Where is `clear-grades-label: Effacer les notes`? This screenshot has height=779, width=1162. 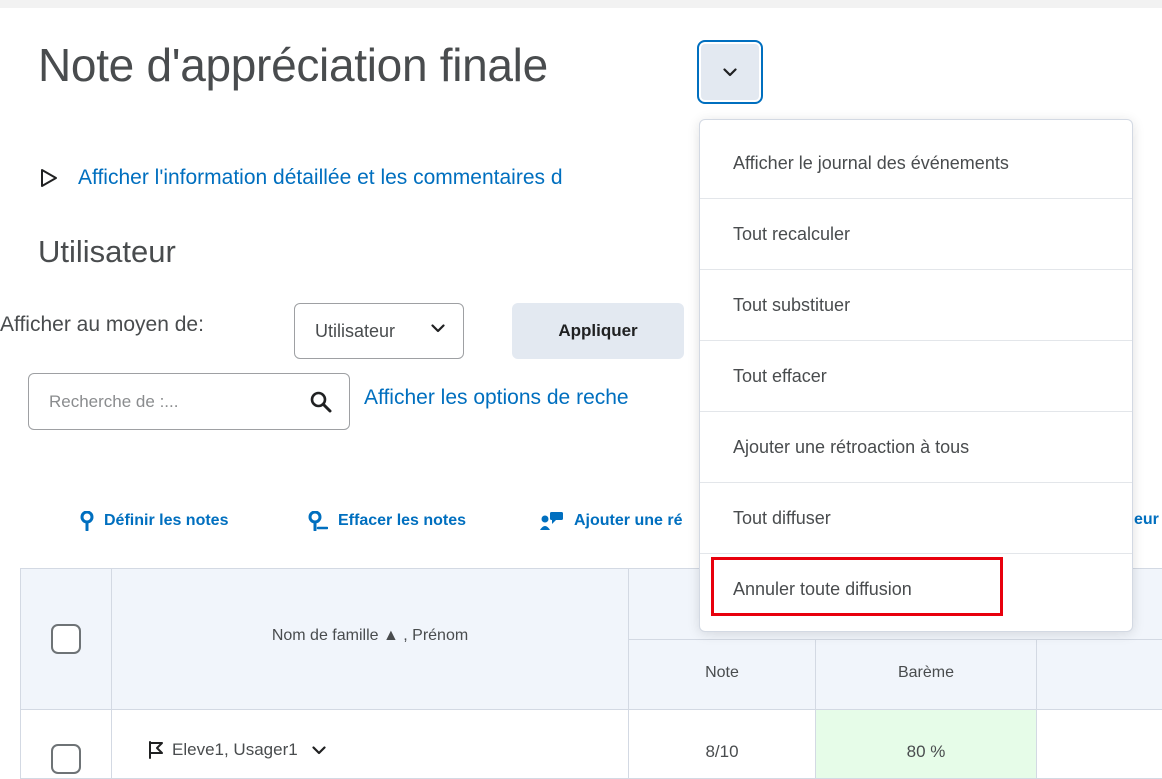 clear-grades-label: Effacer les notes is located at coordinates (402, 520).